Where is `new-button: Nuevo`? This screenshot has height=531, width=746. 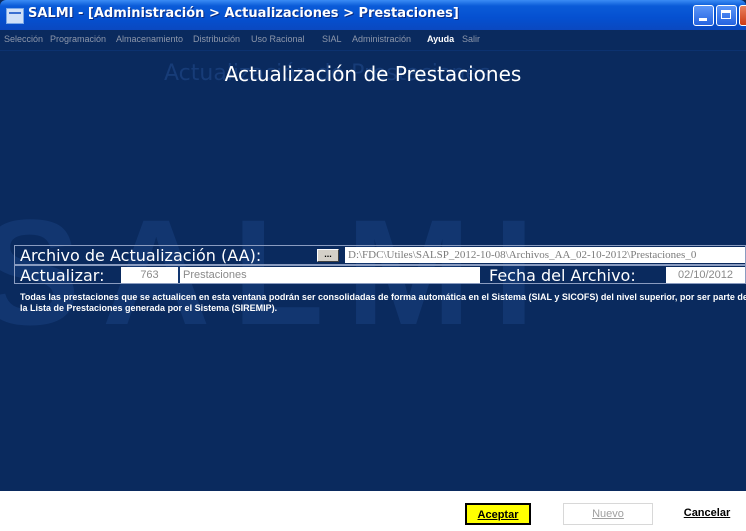
new-button: Nuevo is located at coordinates (608, 514).